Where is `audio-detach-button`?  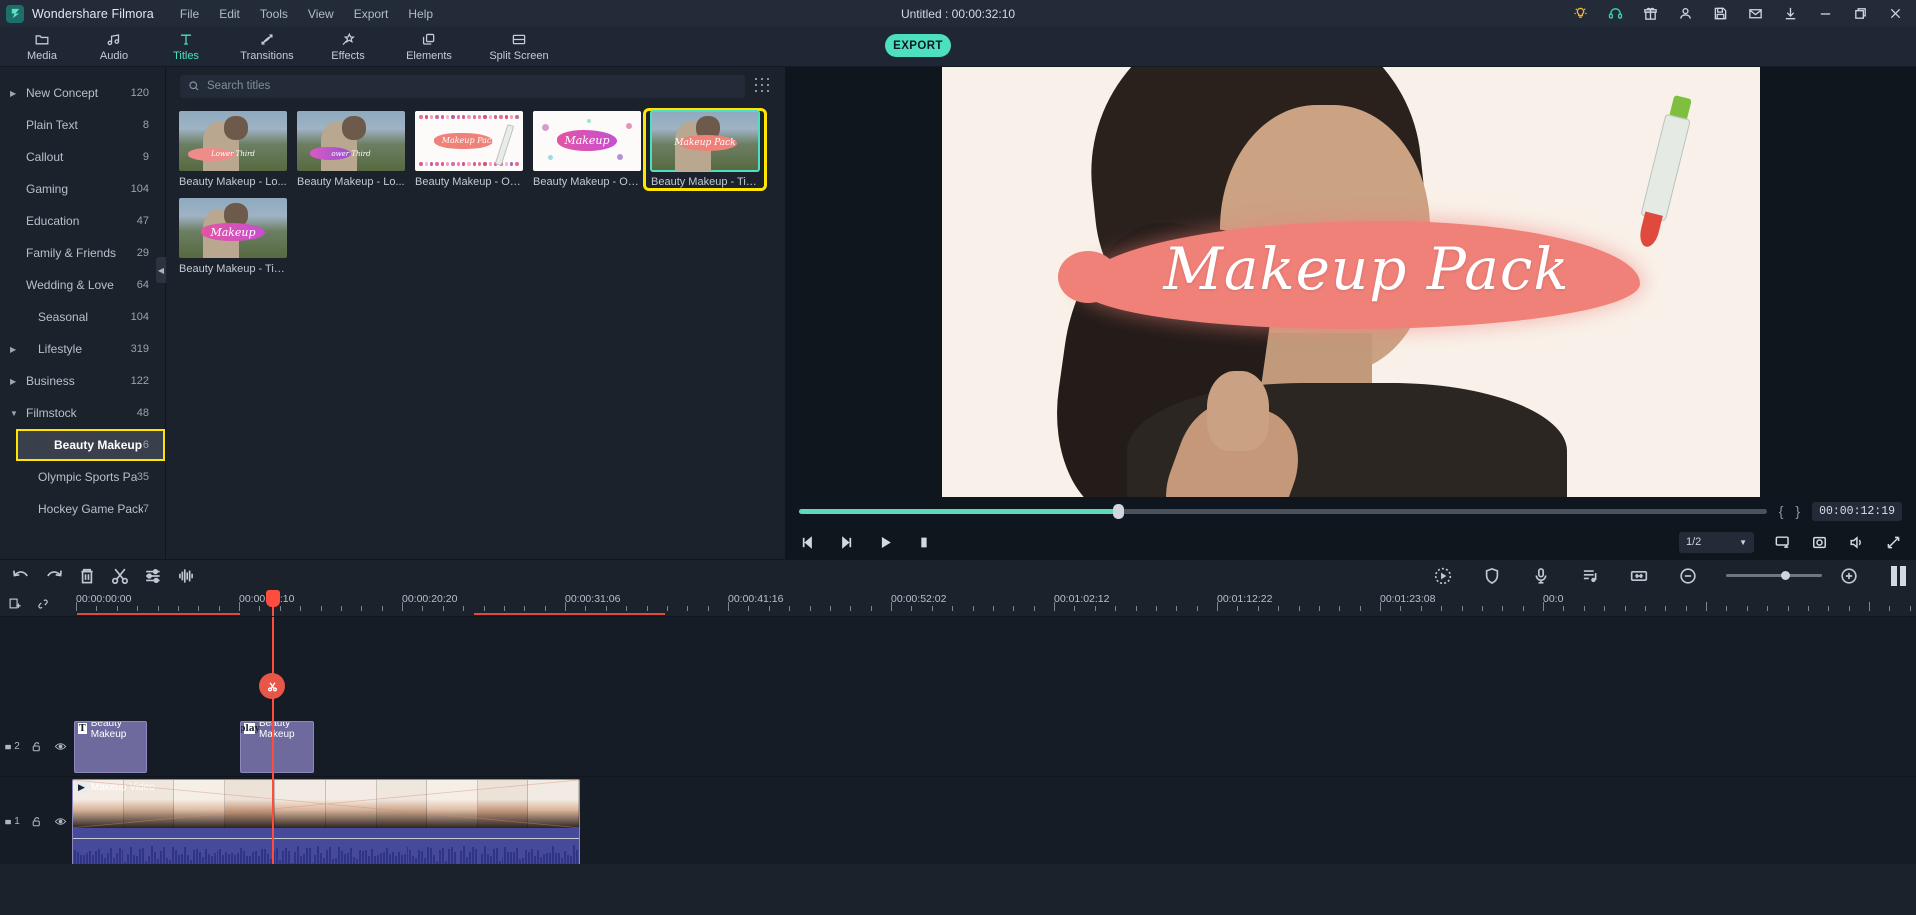
audio-detach-button is located at coordinates (186, 576).